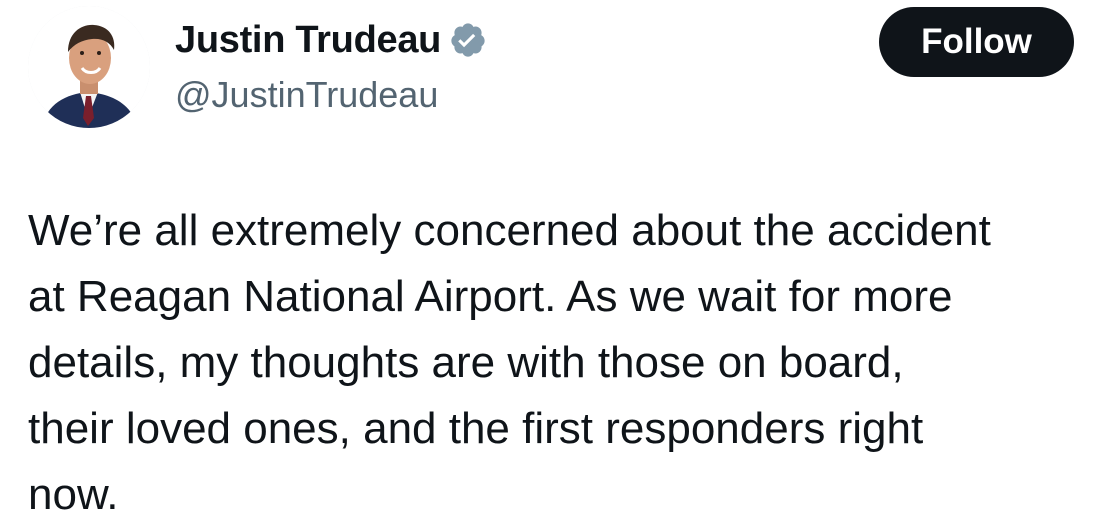 The height and width of the screenshot is (528, 1119). What do you see at coordinates (468, 40) in the screenshot?
I see `verified-badge-icon` at bounding box center [468, 40].